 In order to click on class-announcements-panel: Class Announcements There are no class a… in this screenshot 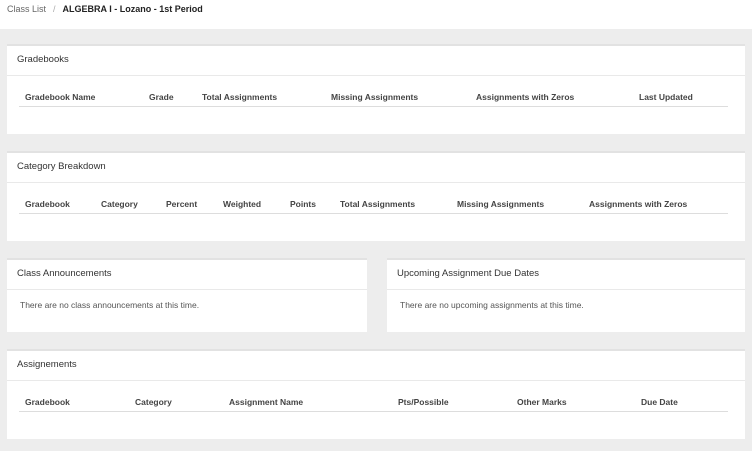, I will do `click(187, 295)`.